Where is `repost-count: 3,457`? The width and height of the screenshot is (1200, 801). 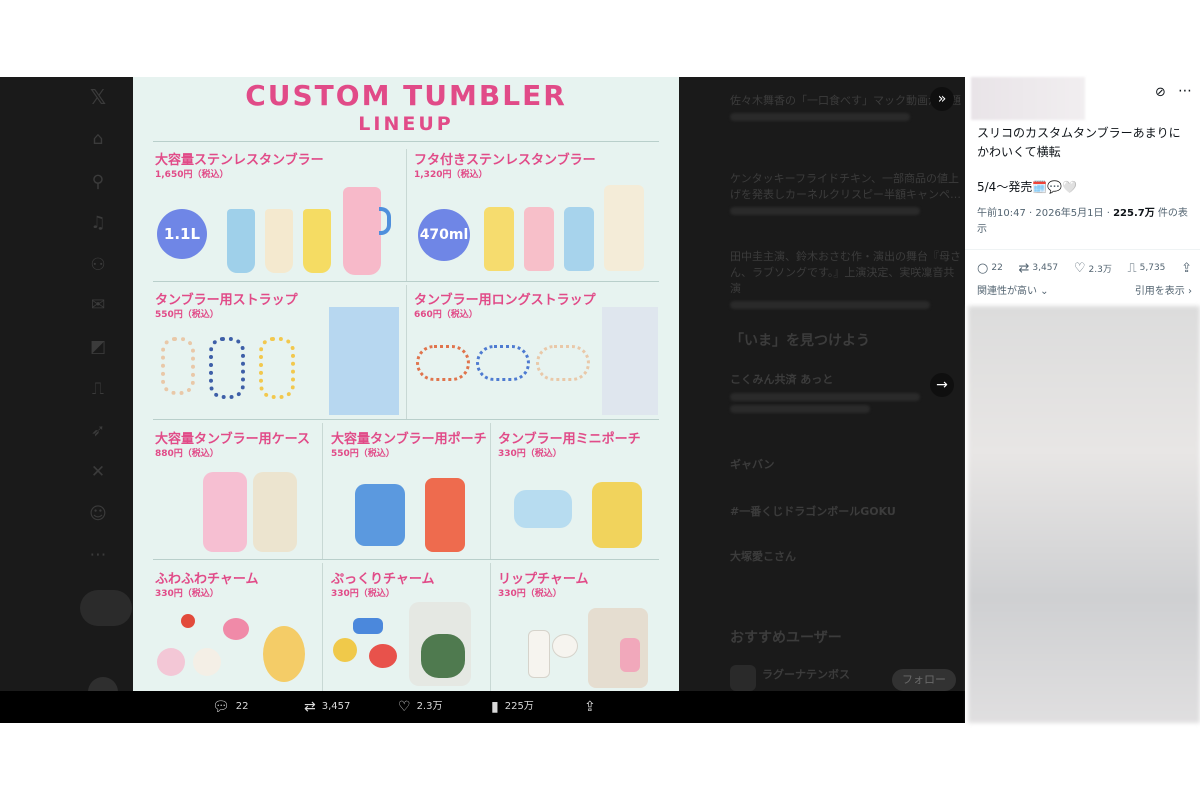
repost-count: 3,457 is located at coordinates (1045, 268).